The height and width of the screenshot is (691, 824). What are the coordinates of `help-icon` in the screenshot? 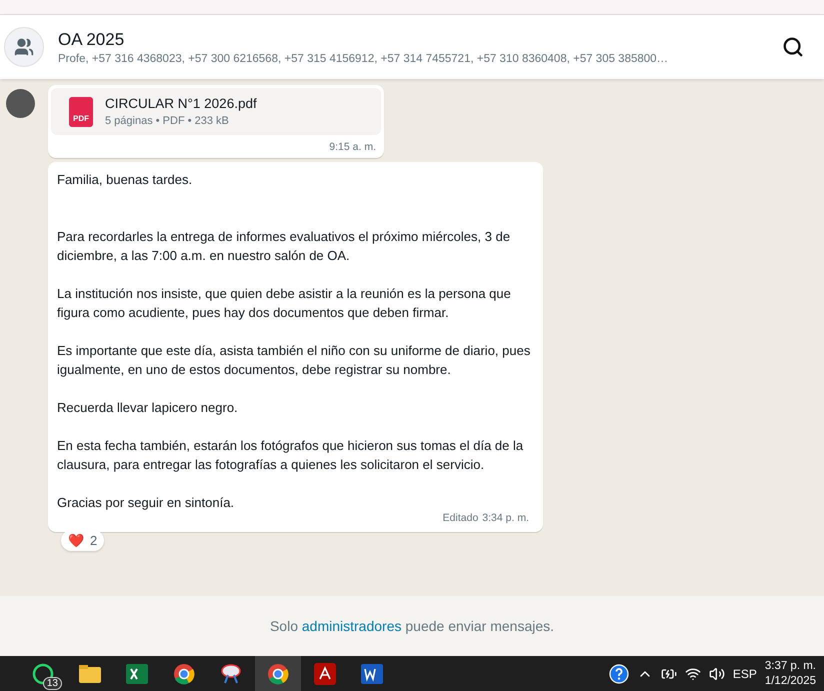 It's located at (618, 674).